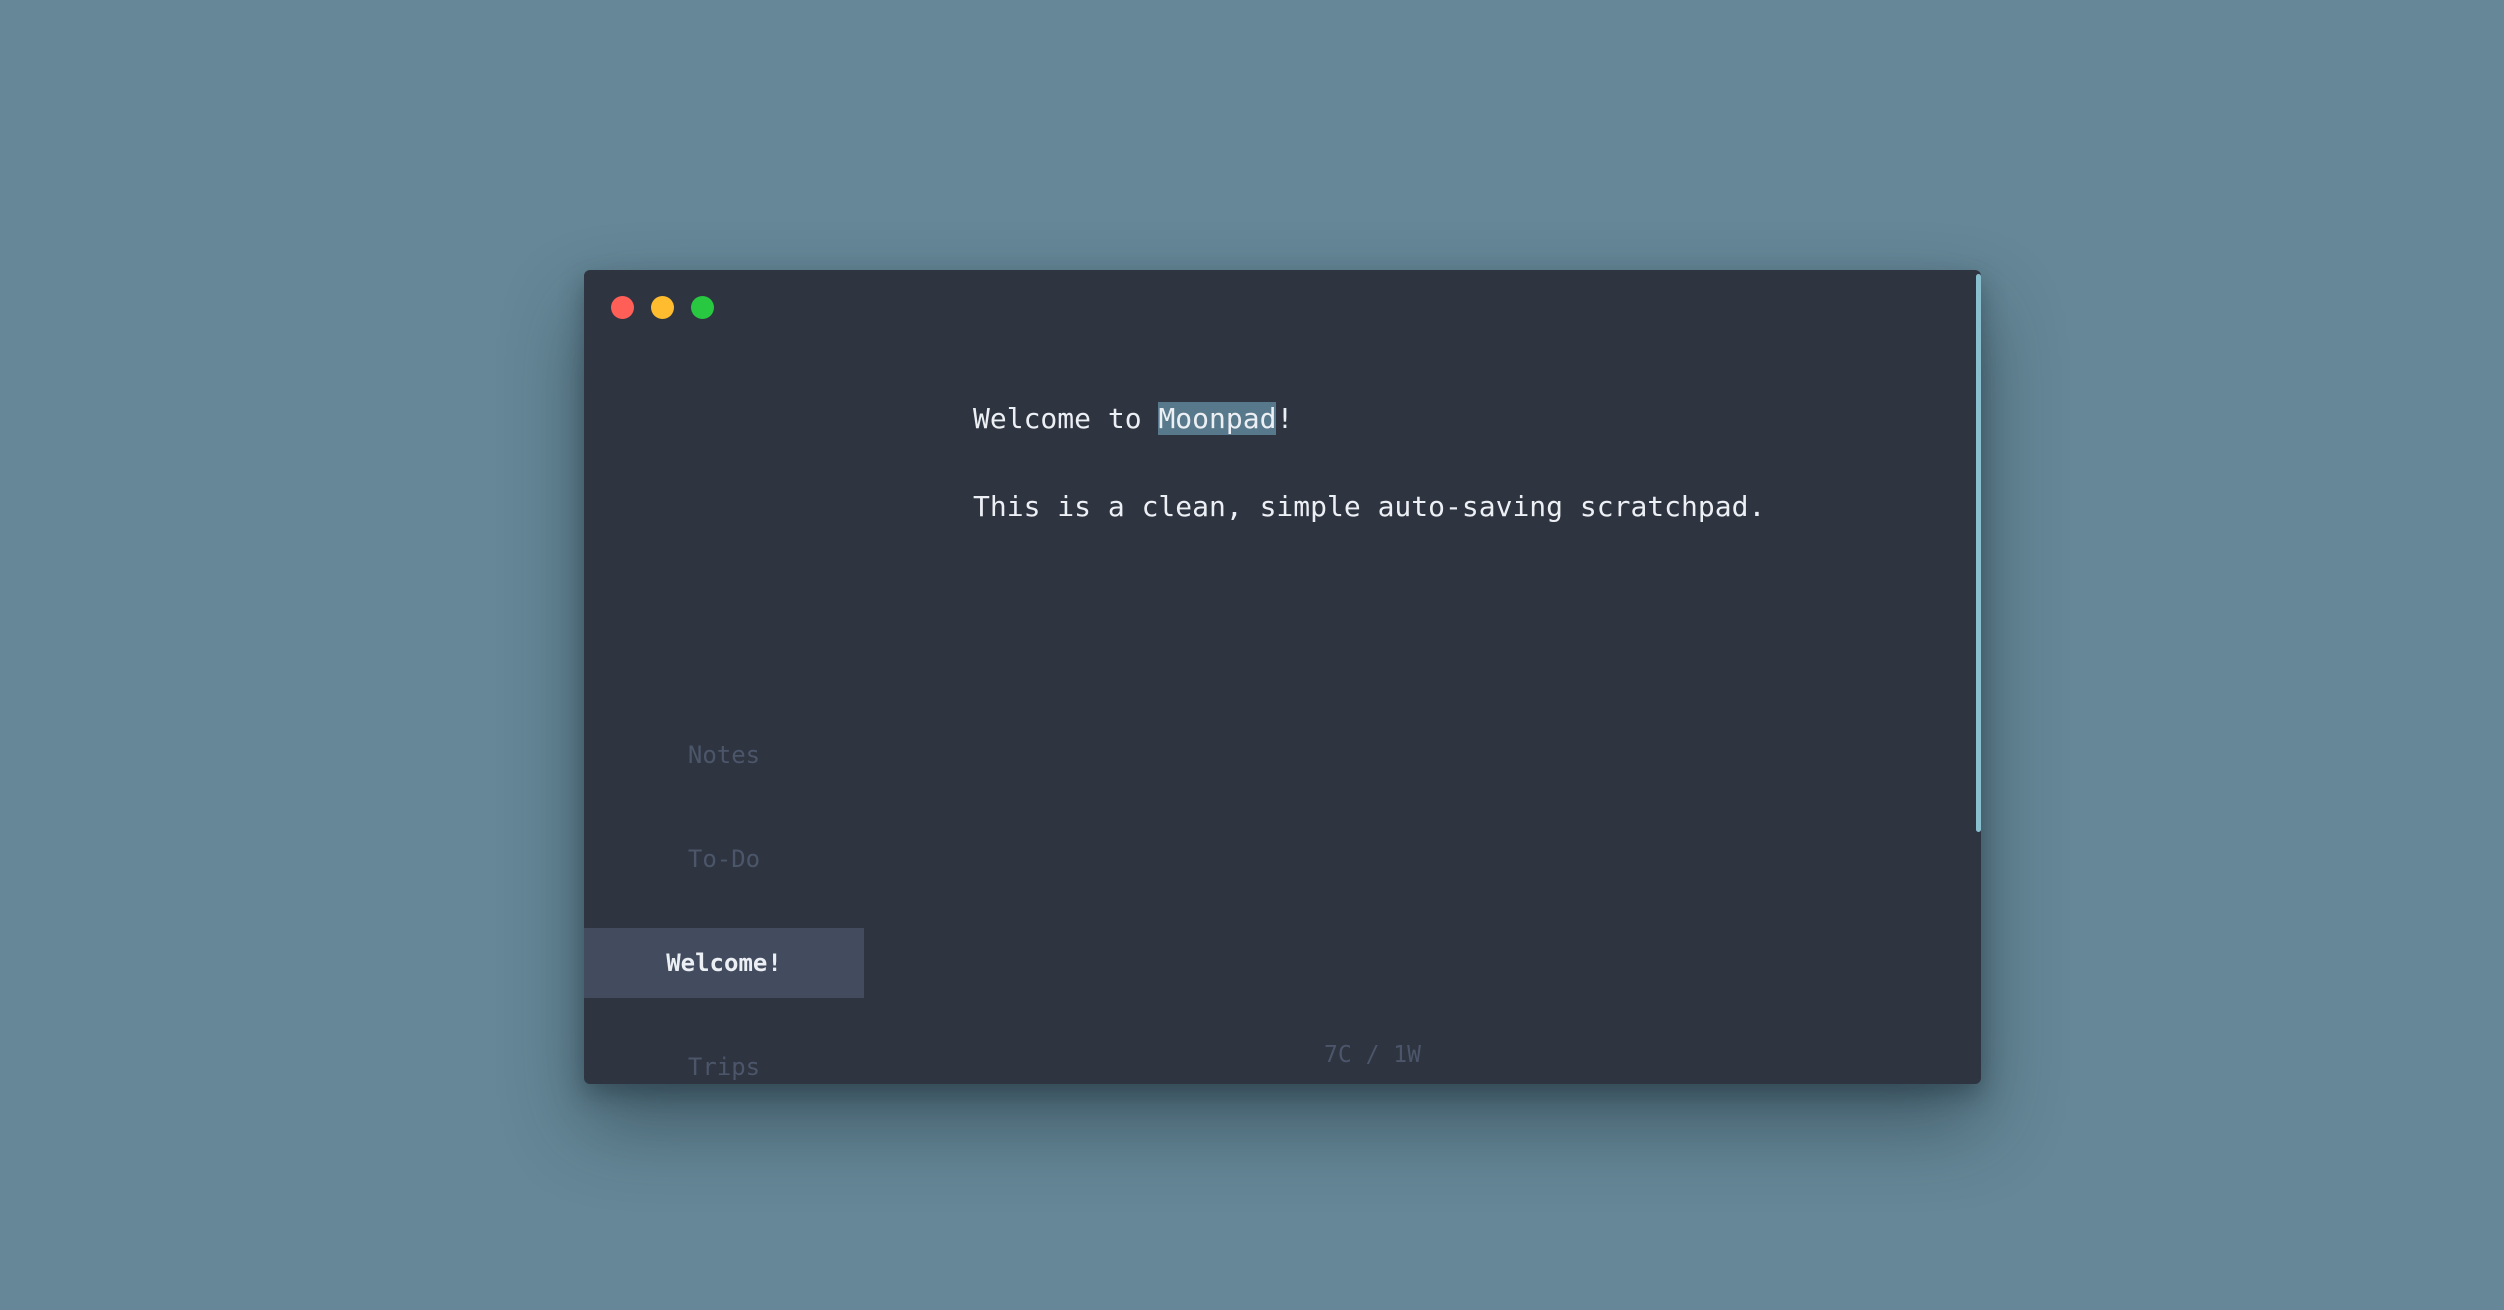  I want to click on tab-welcome: Welcome!, so click(724, 963).